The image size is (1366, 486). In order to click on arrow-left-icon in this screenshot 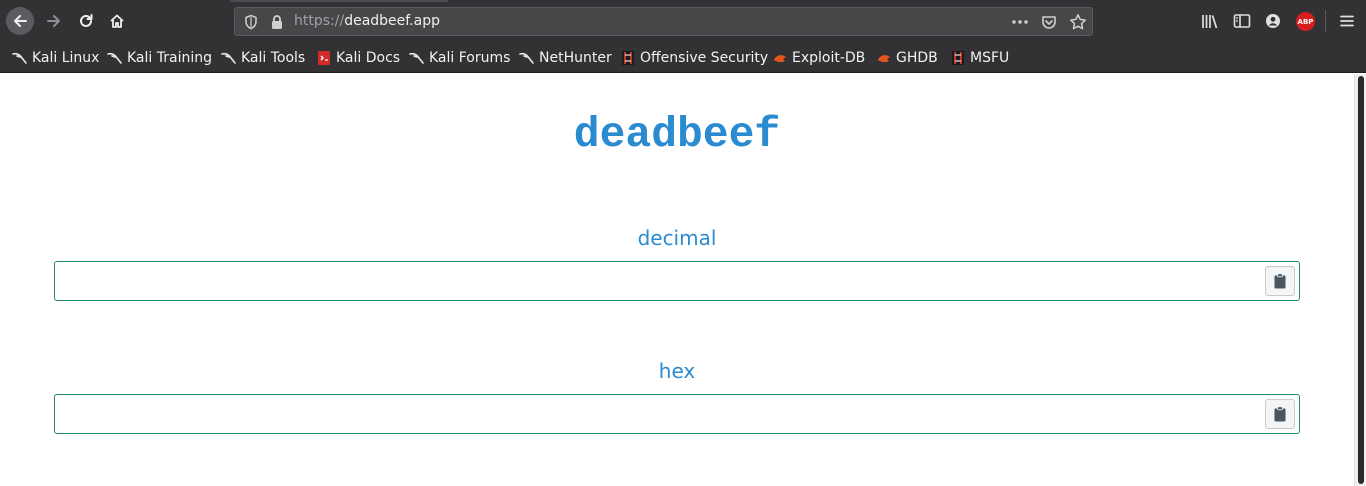, I will do `click(20, 21)`.